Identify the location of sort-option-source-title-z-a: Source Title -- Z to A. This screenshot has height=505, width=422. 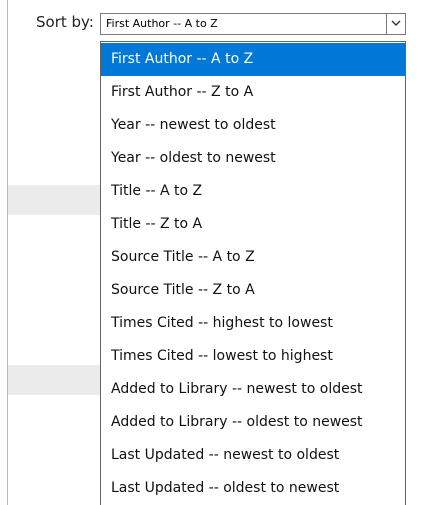
(253, 290).